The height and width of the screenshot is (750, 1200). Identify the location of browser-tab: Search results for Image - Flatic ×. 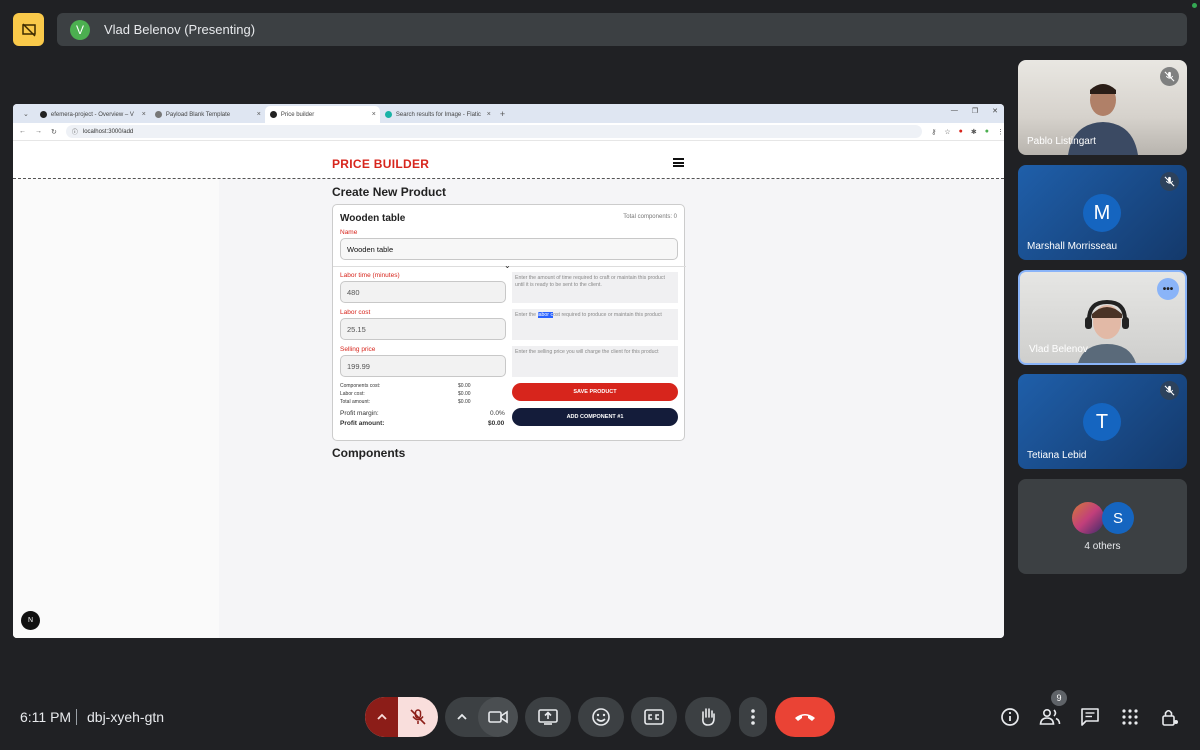
(437, 114).